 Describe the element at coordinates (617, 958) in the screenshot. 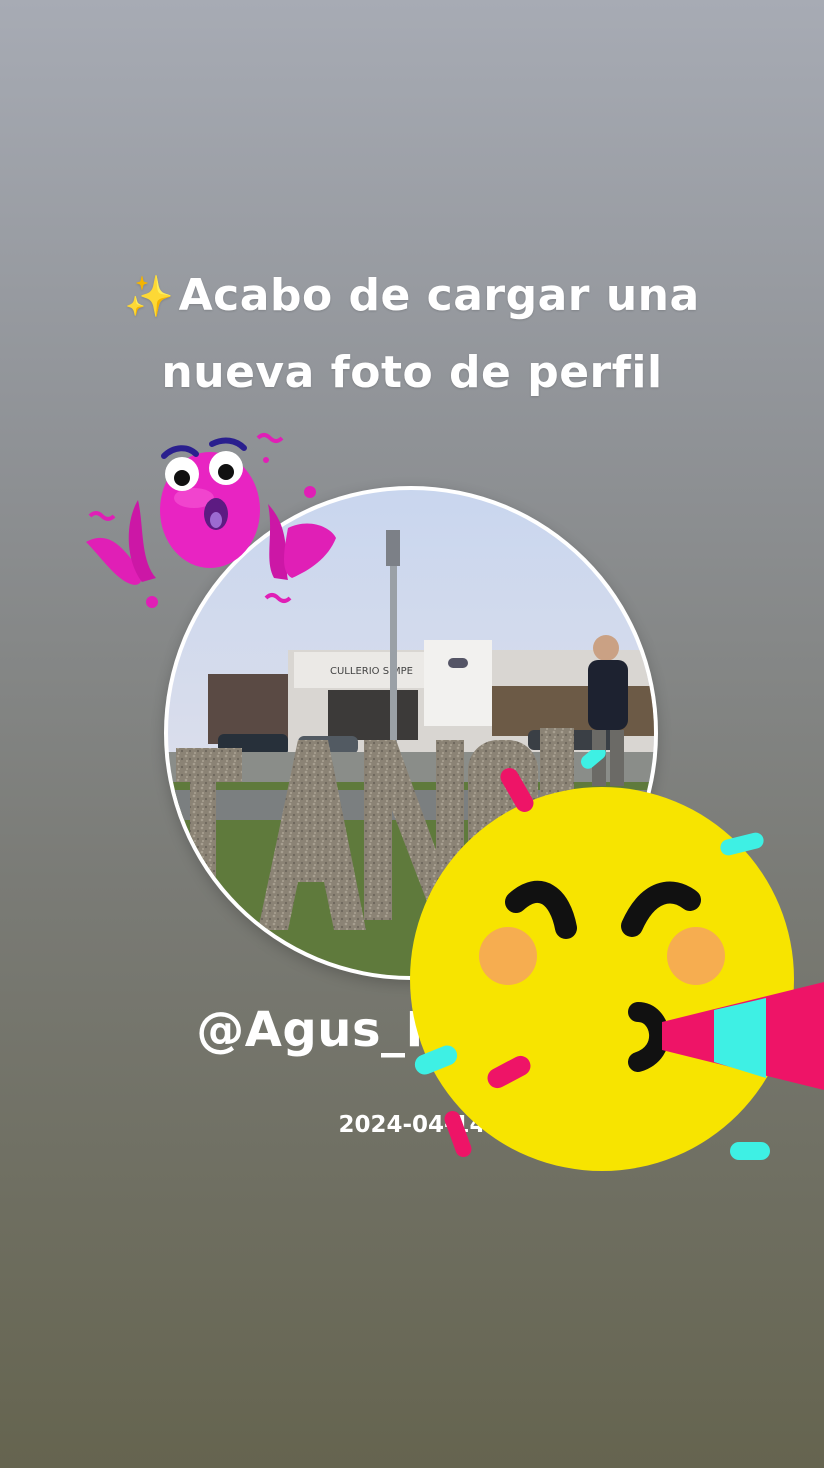

I see `party-horn-face-icon` at that location.